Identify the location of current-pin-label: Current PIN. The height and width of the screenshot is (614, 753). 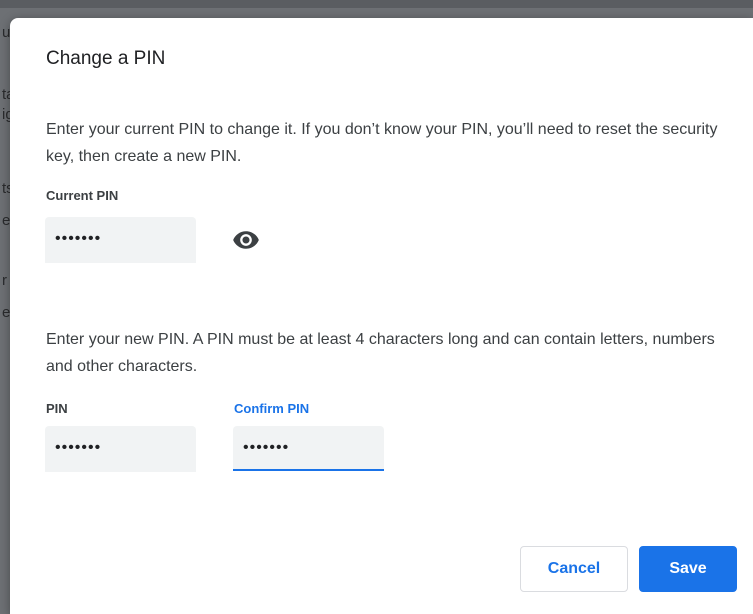
(82, 195).